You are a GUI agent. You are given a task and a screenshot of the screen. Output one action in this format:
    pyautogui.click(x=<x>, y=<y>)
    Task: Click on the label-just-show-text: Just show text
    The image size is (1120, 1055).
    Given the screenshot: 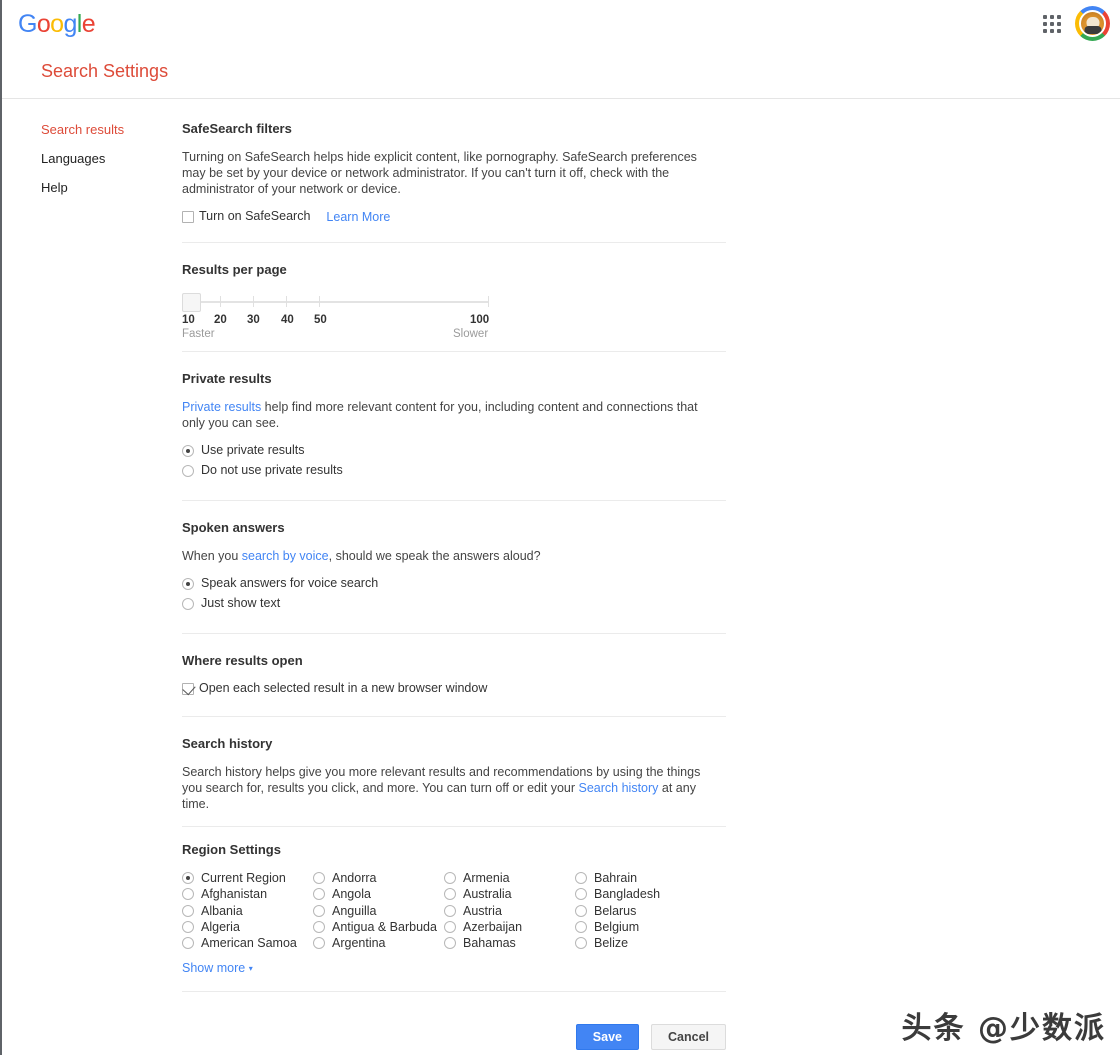 What is the action you would take?
    pyautogui.click(x=240, y=603)
    